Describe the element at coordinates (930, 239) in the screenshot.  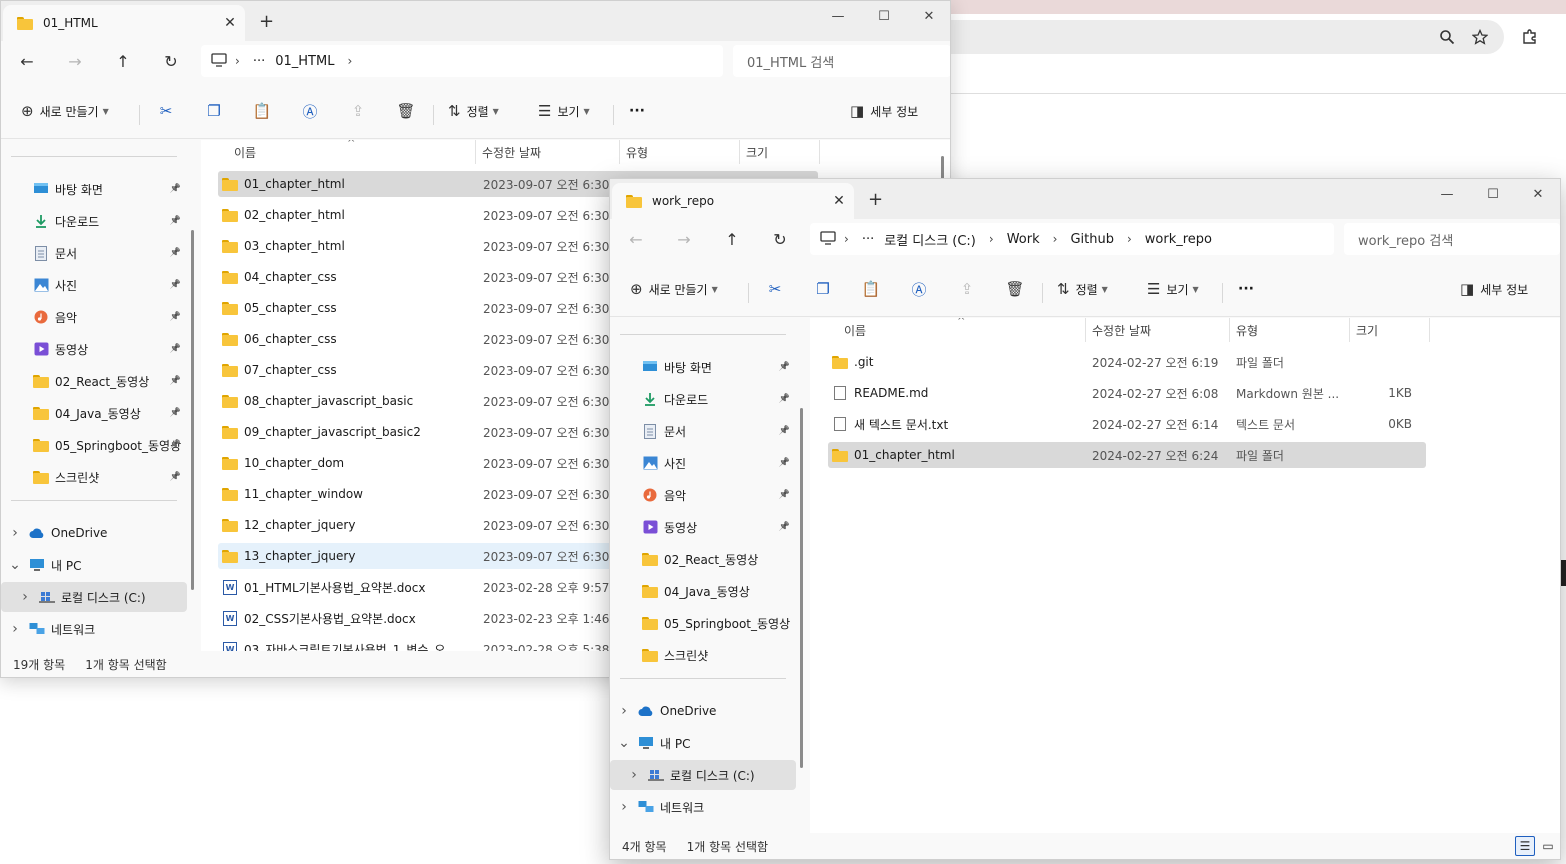
I see `address-segment-disk: 로컬 디스크 (C:)` at that location.